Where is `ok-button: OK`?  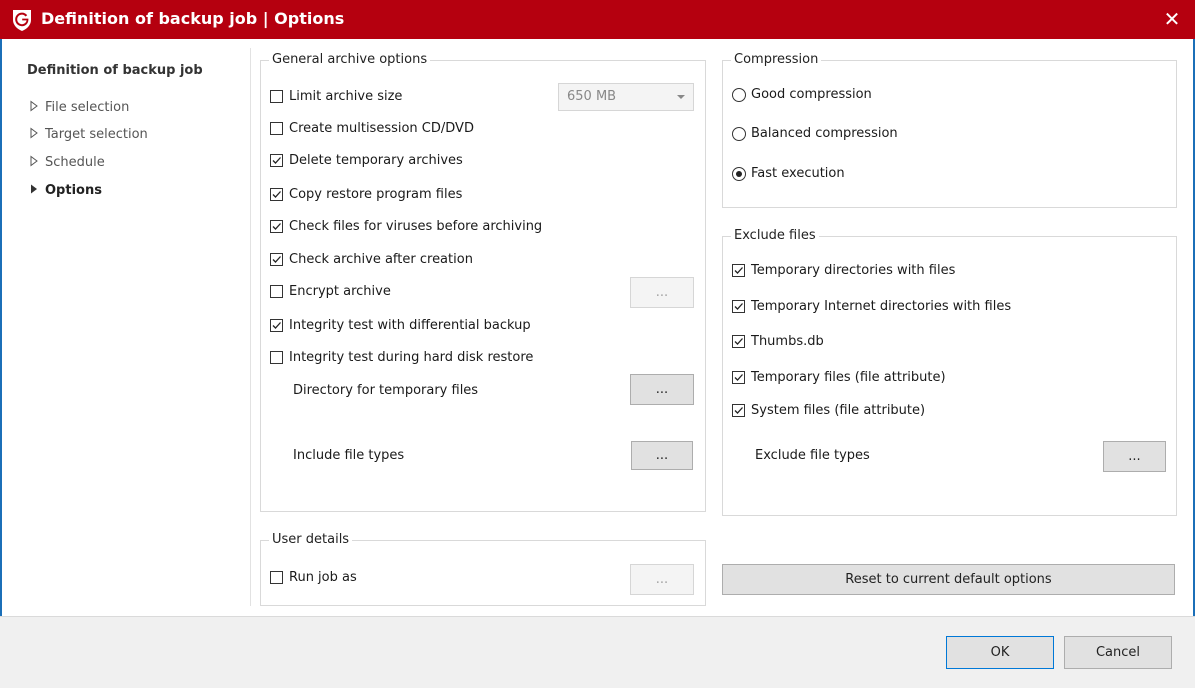
ok-button: OK is located at coordinates (1000, 652).